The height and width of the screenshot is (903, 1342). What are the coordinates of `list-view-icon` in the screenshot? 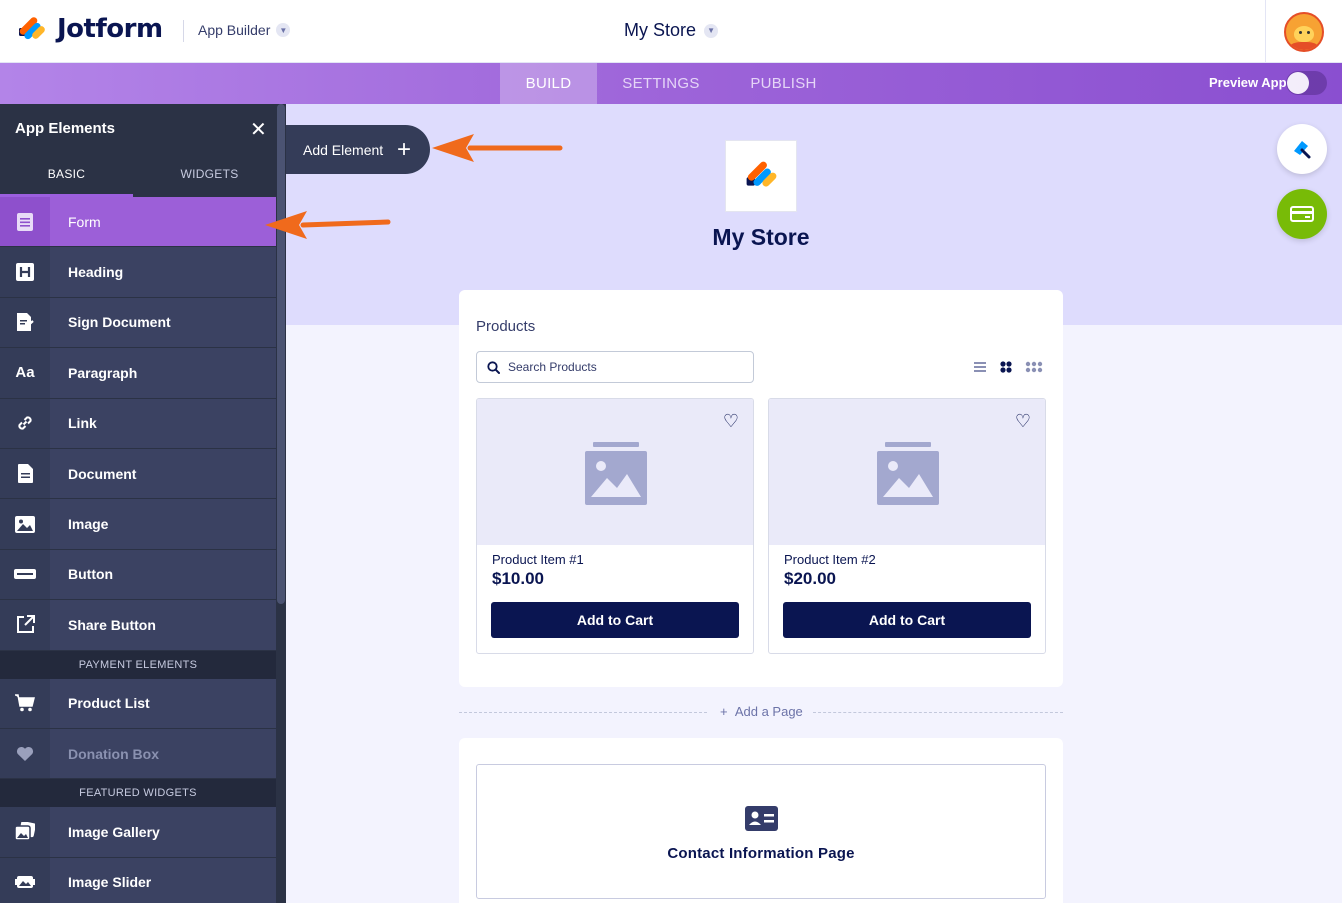 It's located at (980, 367).